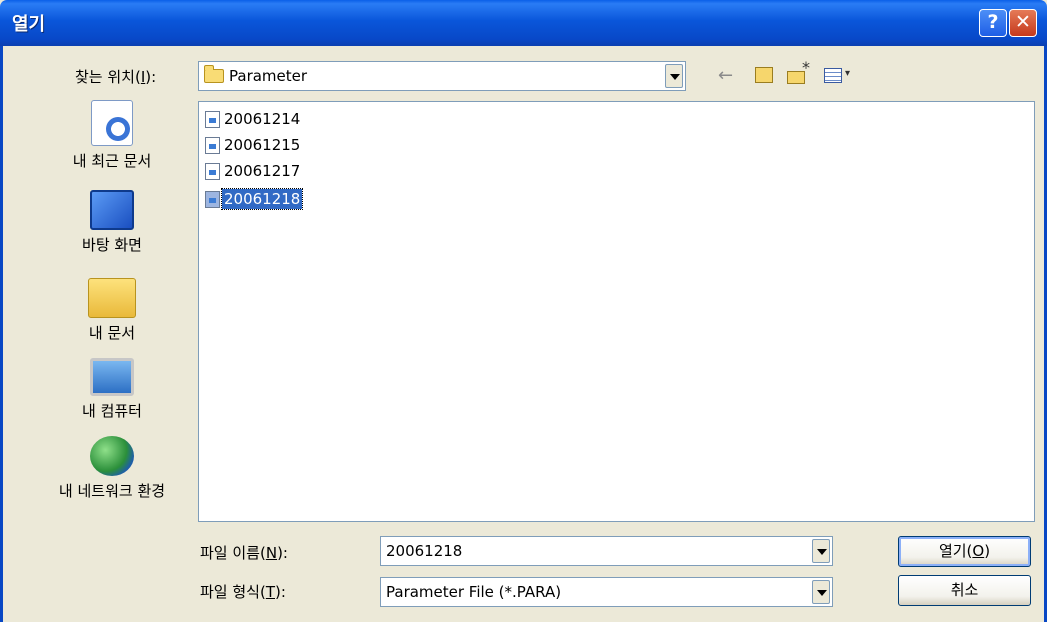  I want to click on place-network: 내 네트워크 환경, so click(112, 468).